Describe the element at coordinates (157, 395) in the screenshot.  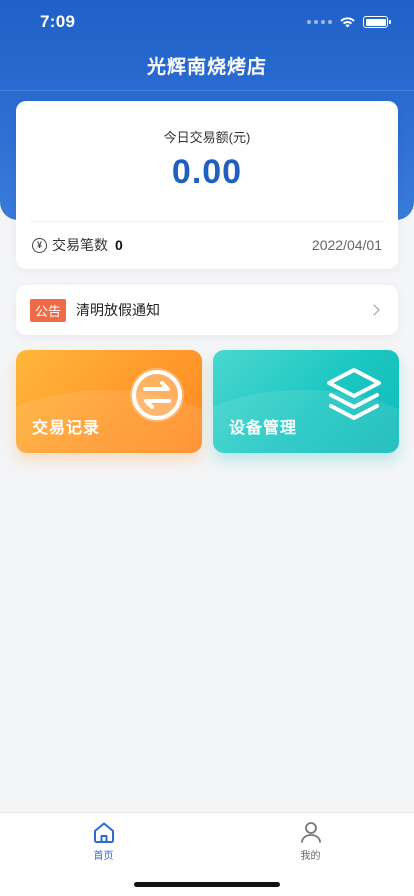
I see `exchange-icon` at that location.